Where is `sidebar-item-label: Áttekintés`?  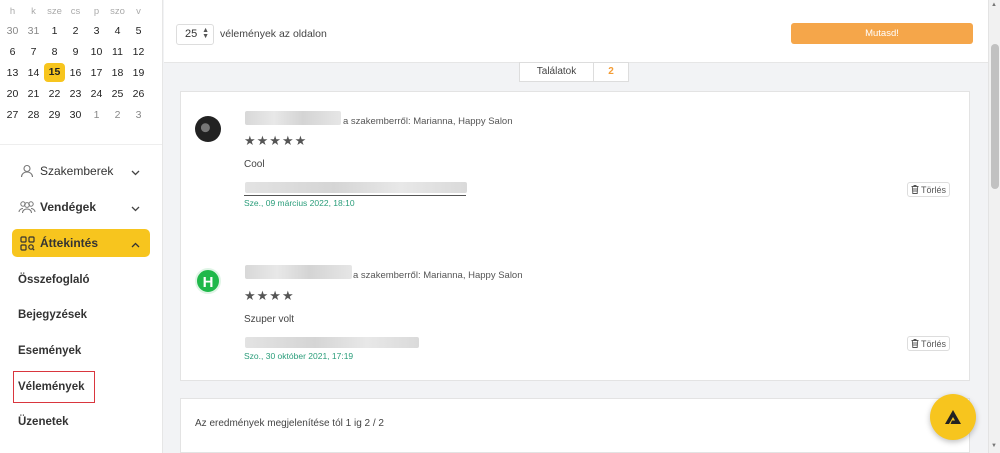
sidebar-item-label: Áttekintés is located at coordinates (69, 243).